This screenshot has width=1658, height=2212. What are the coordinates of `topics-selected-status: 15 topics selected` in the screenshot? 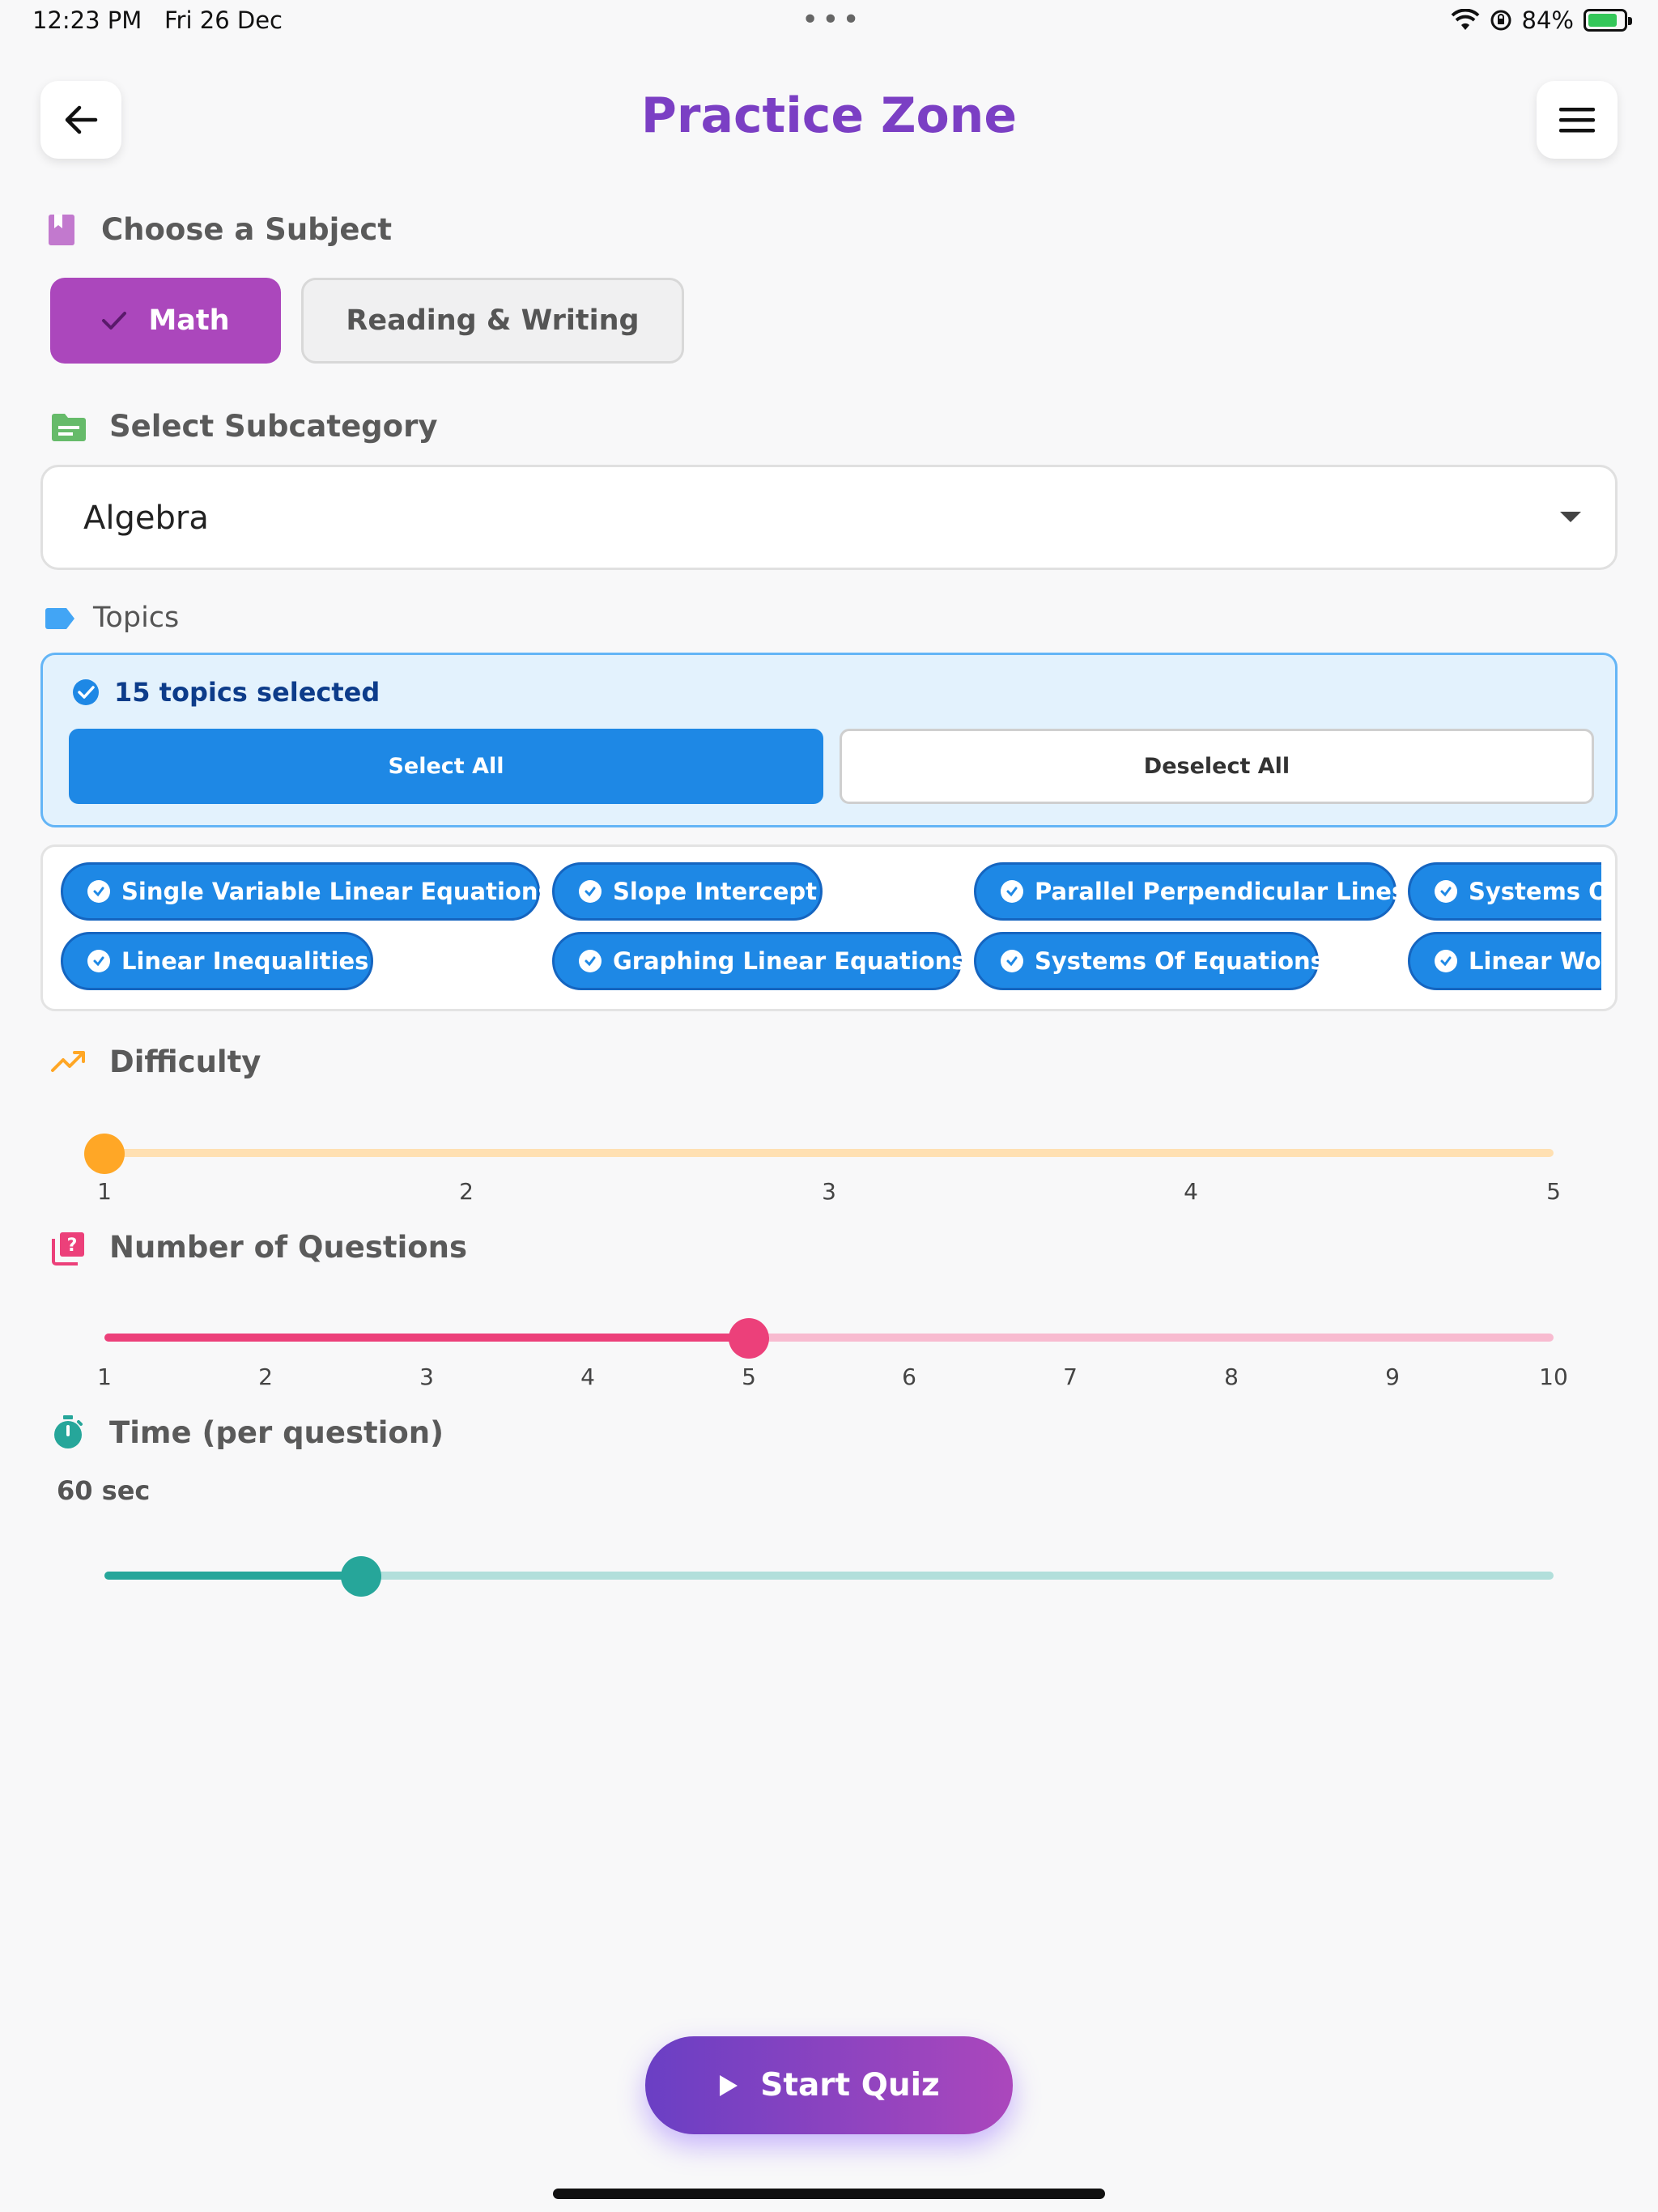 It's located at (226, 693).